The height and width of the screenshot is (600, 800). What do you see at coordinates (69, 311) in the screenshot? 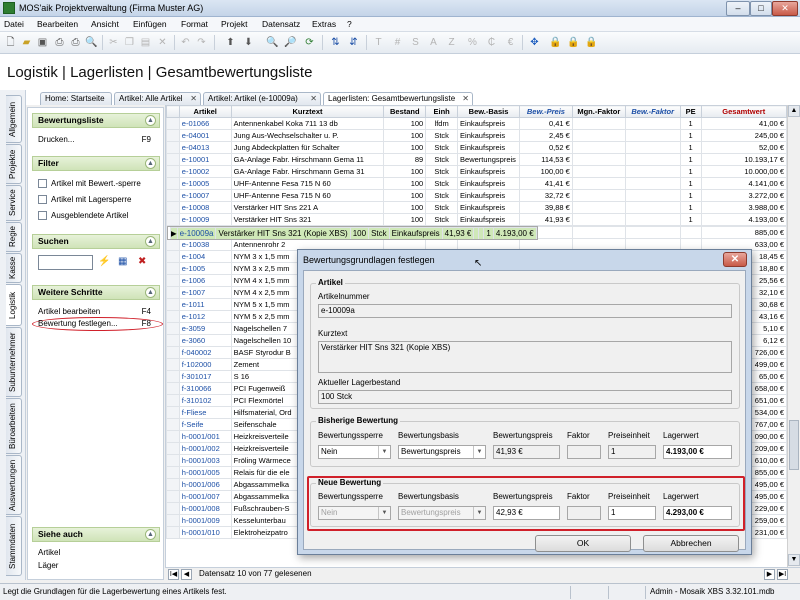
I see `artikel-bearbeiten-link: Artikel bearbeiten` at bounding box center [69, 311].